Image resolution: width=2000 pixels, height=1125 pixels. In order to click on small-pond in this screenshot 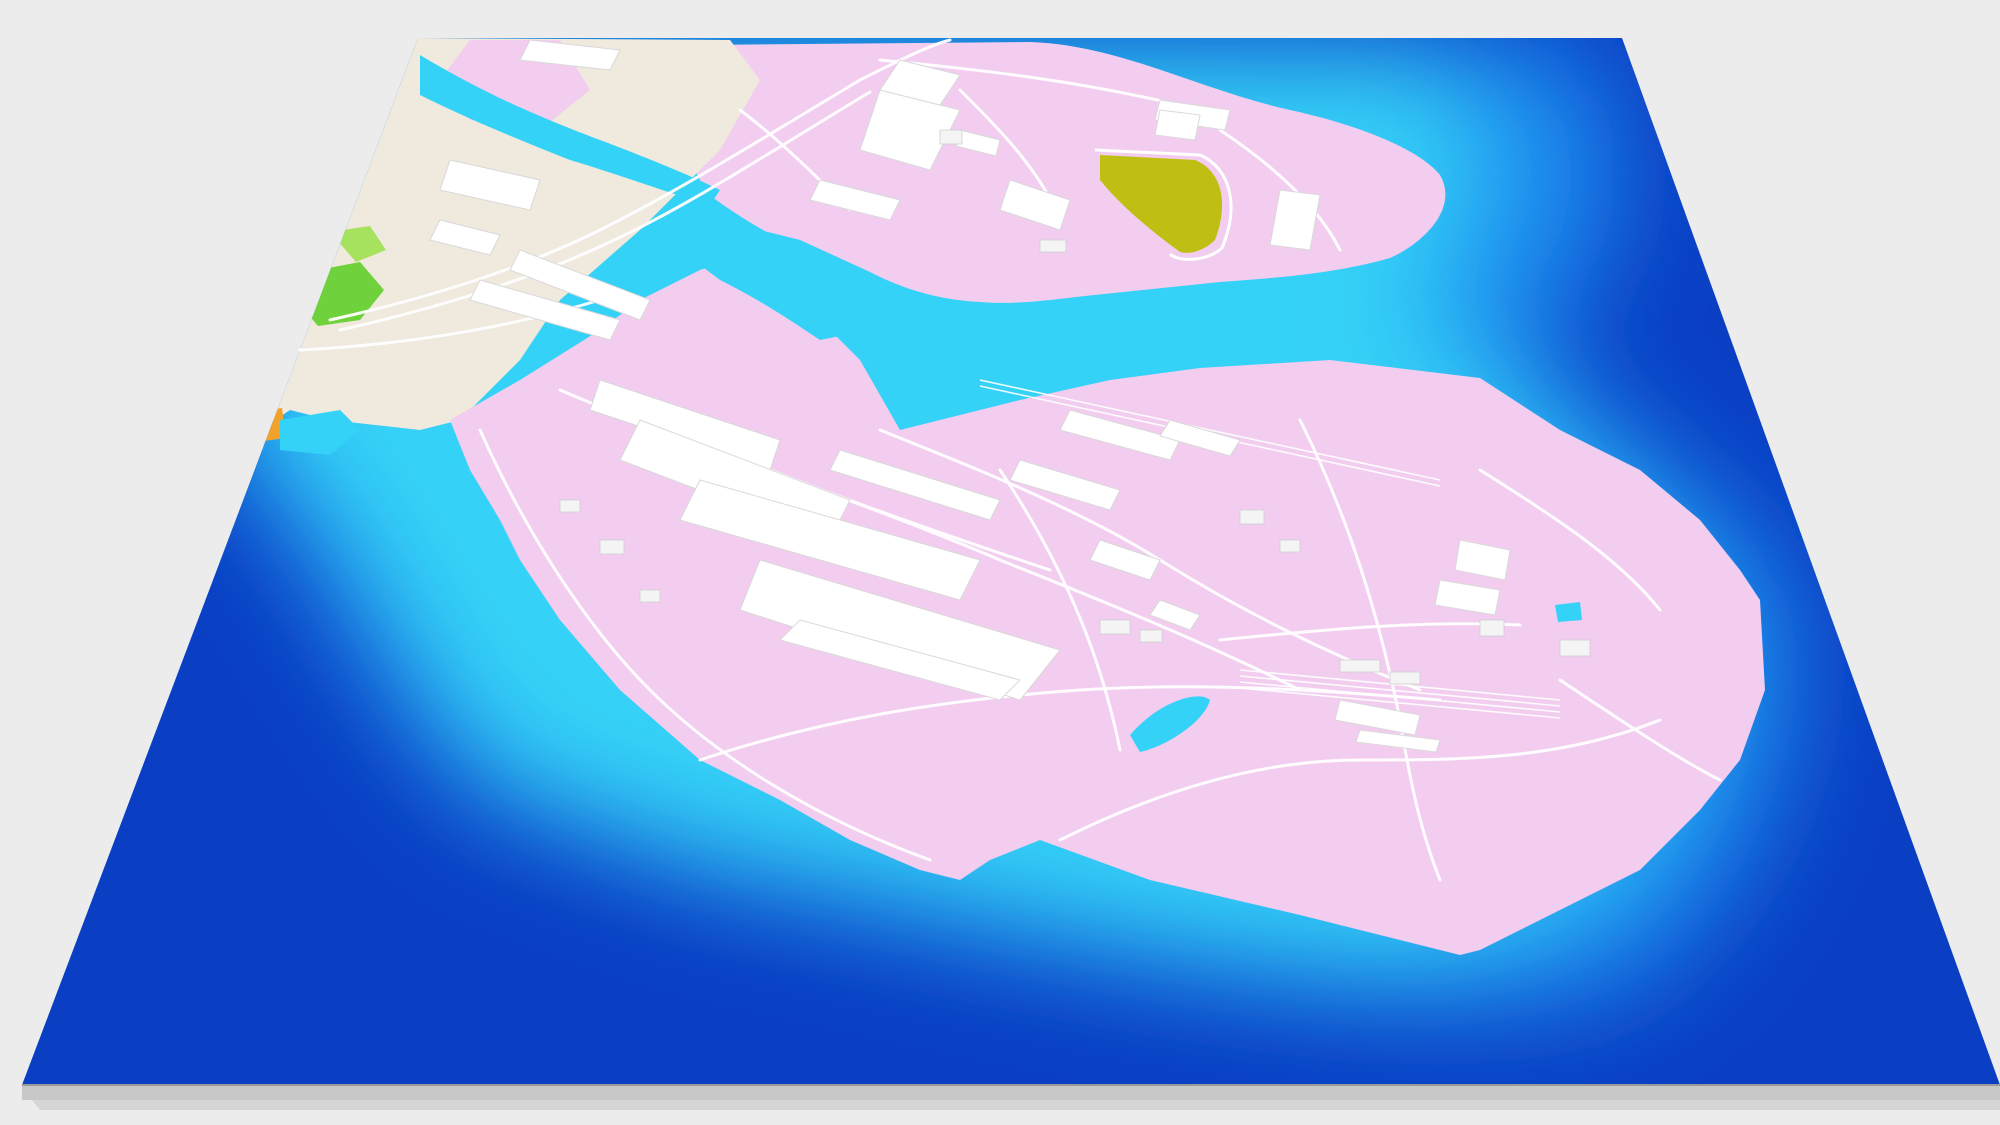, I will do `click(1568, 612)`.